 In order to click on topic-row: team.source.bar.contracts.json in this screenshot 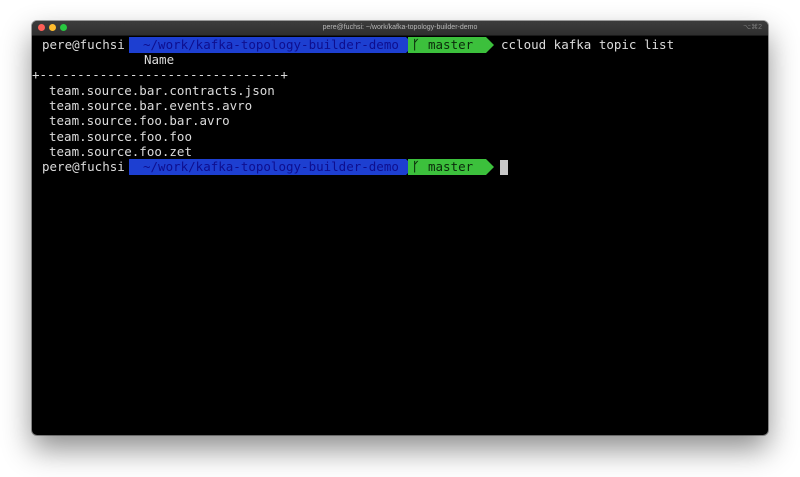, I will do `click(162, 90)`.